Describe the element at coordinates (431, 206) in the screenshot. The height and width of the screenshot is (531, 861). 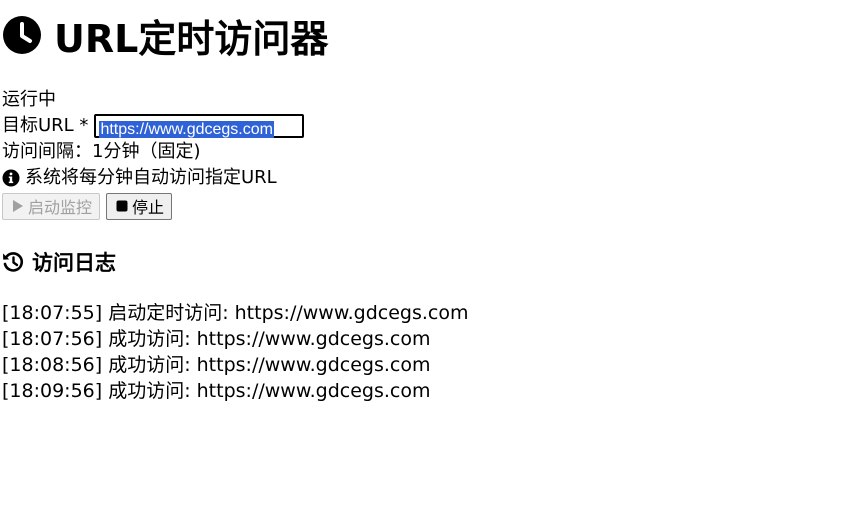
I see `control-buttons: 启动监控 停止` at that location.